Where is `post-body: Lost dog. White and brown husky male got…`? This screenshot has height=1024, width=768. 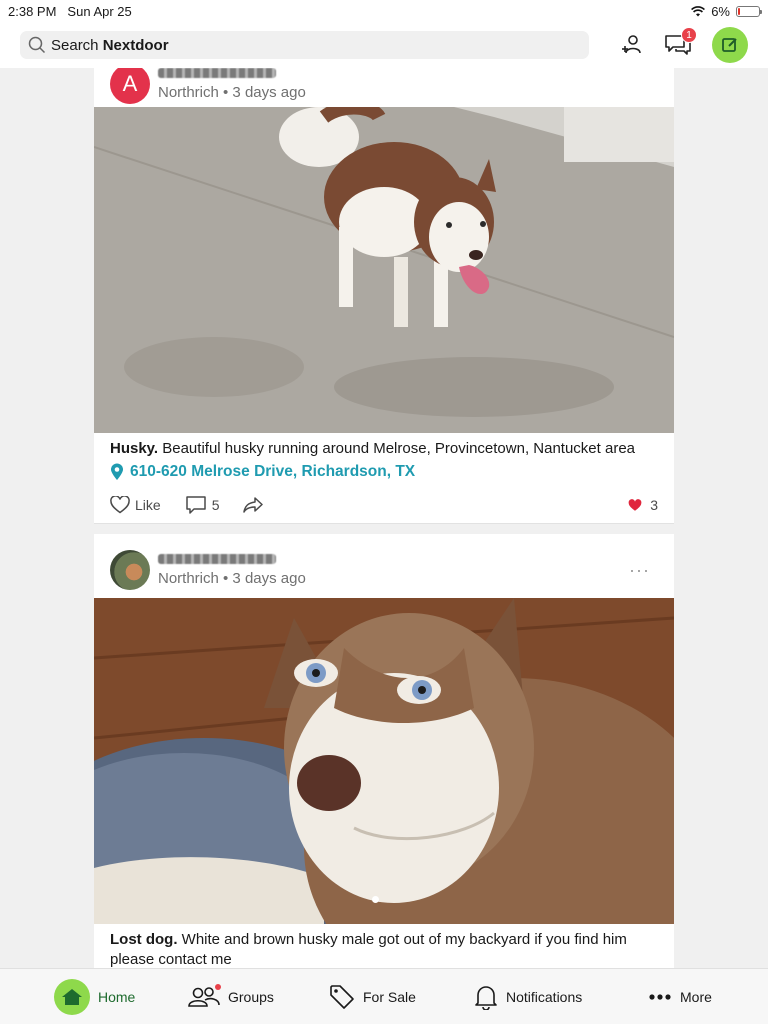
post-body: Lost dog. White and brown husky male got… is located at coordinates (368, 949).